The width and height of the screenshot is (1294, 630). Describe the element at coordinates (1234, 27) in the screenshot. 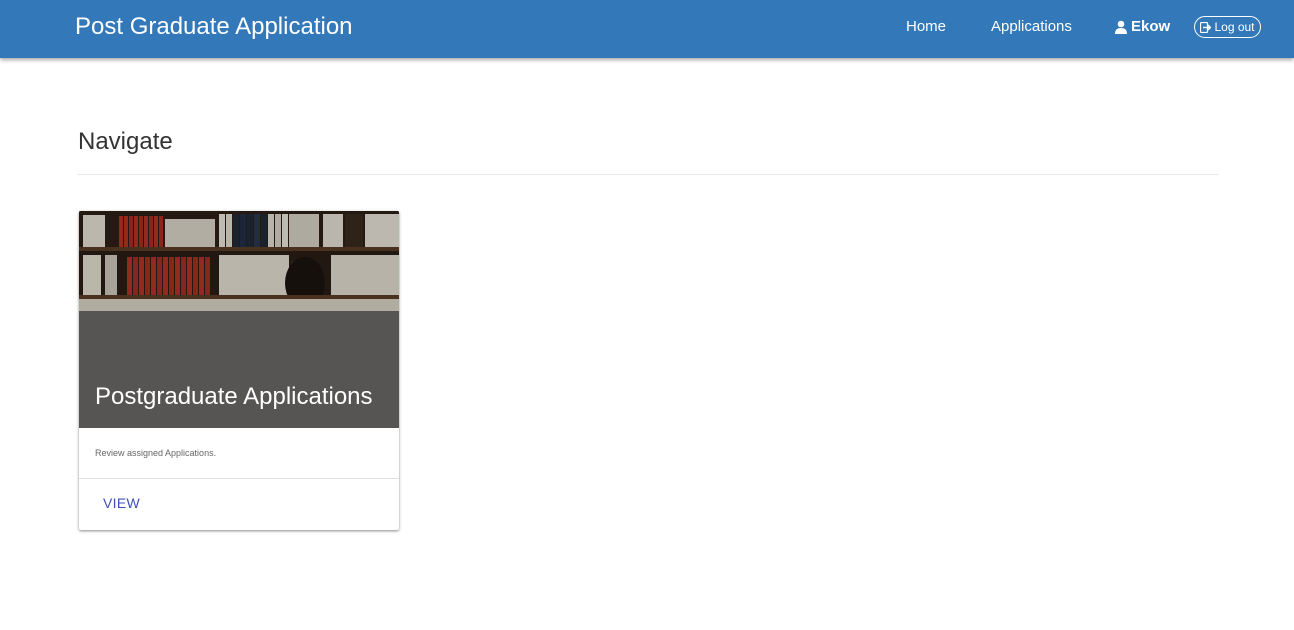

I see `logout-label: Log out` at that location.